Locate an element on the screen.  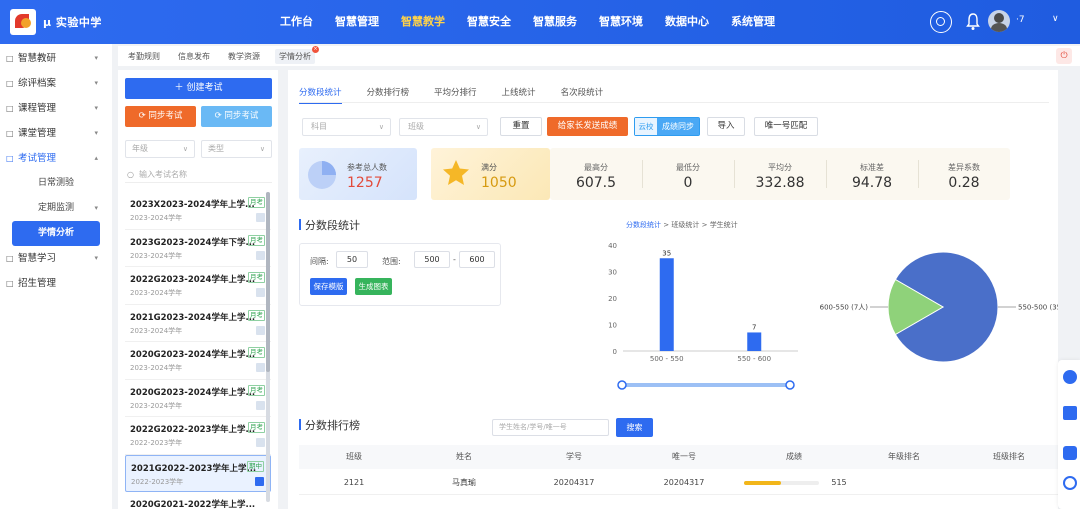
subject-select: 科目 ∨ is located at coordinates (346, 127).